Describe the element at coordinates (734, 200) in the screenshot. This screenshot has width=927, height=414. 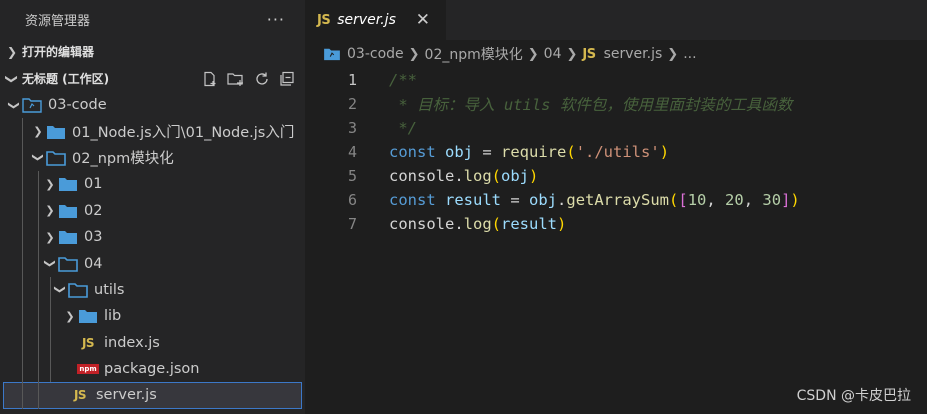
I see `number-token: 20` at that location.